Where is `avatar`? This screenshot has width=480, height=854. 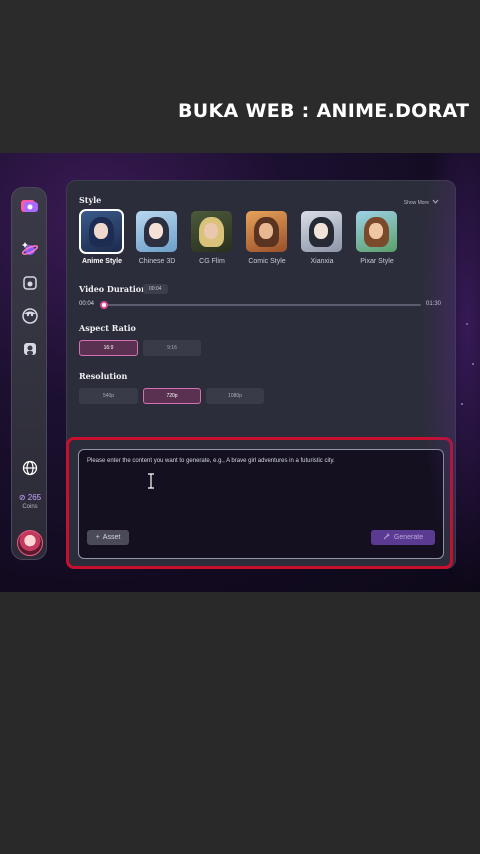 avatar is located at coordinates (30, 543).